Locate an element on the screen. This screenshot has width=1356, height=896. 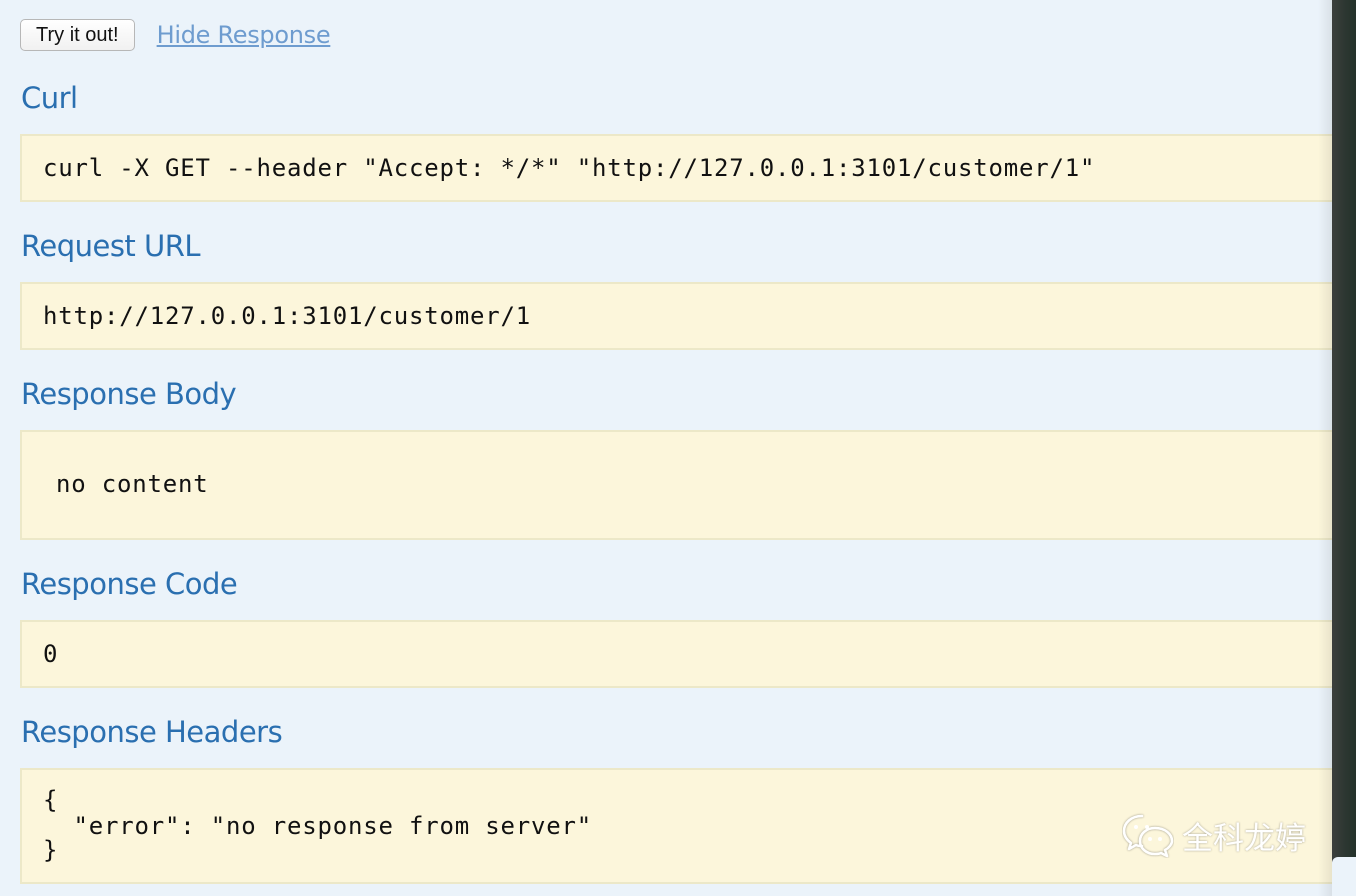
response-headers-line: { is located at coordinates (51, 800).